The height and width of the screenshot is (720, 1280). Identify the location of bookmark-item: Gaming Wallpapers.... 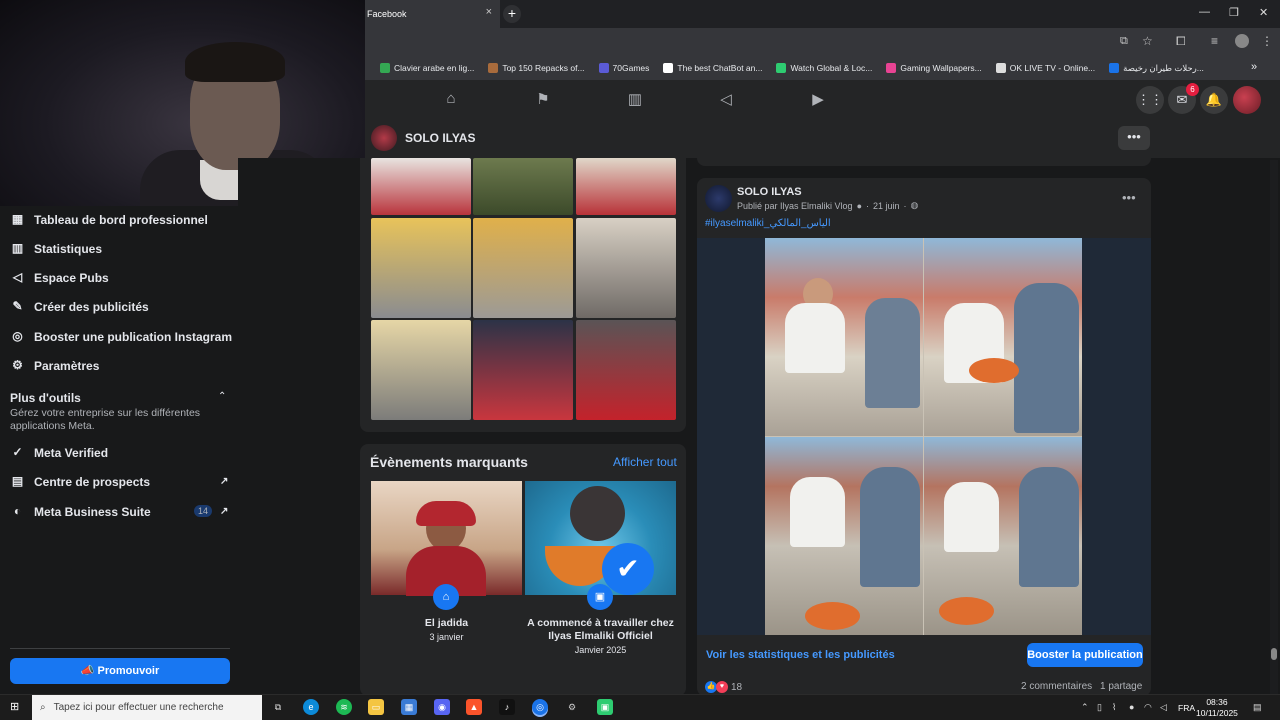
(933, 68).